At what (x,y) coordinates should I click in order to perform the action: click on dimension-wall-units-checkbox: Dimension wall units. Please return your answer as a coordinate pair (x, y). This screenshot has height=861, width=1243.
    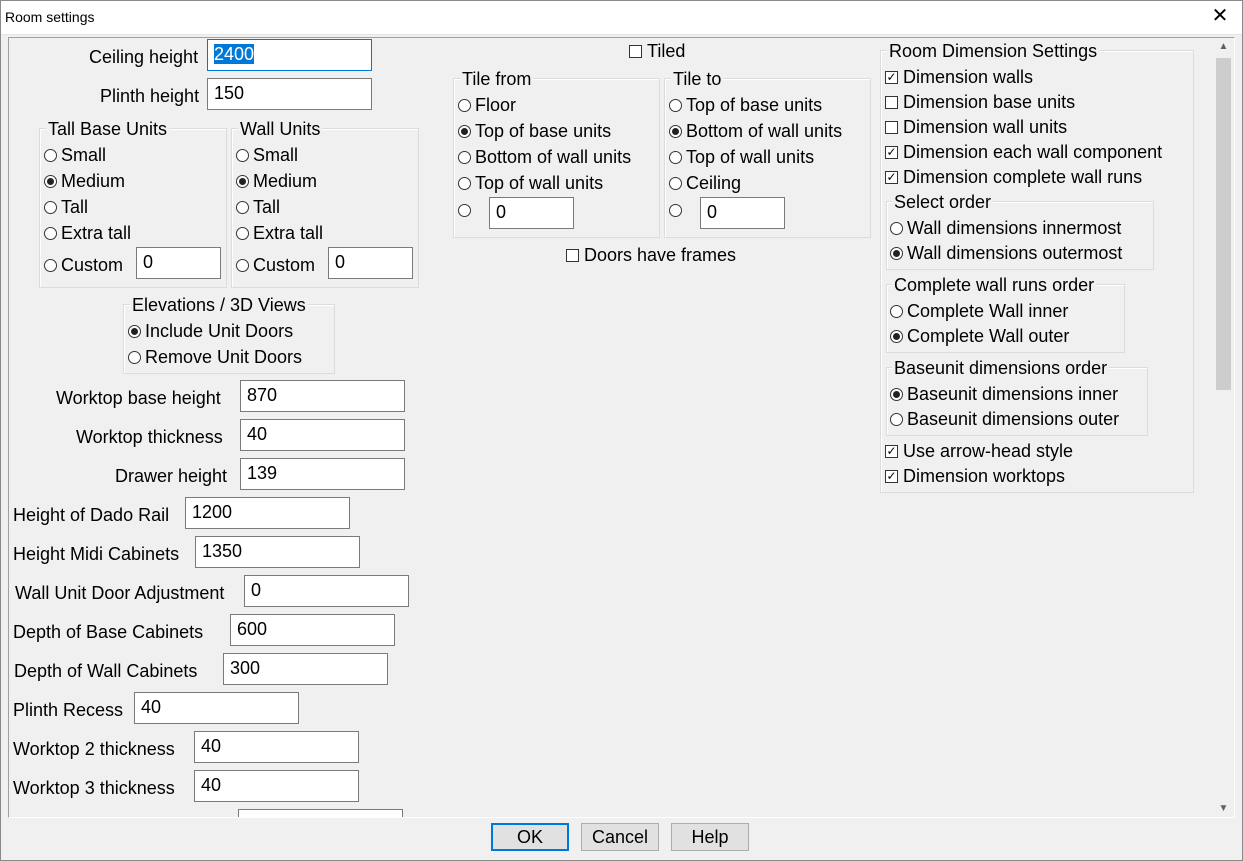
    Looking at the image, I should click on (976, 127).